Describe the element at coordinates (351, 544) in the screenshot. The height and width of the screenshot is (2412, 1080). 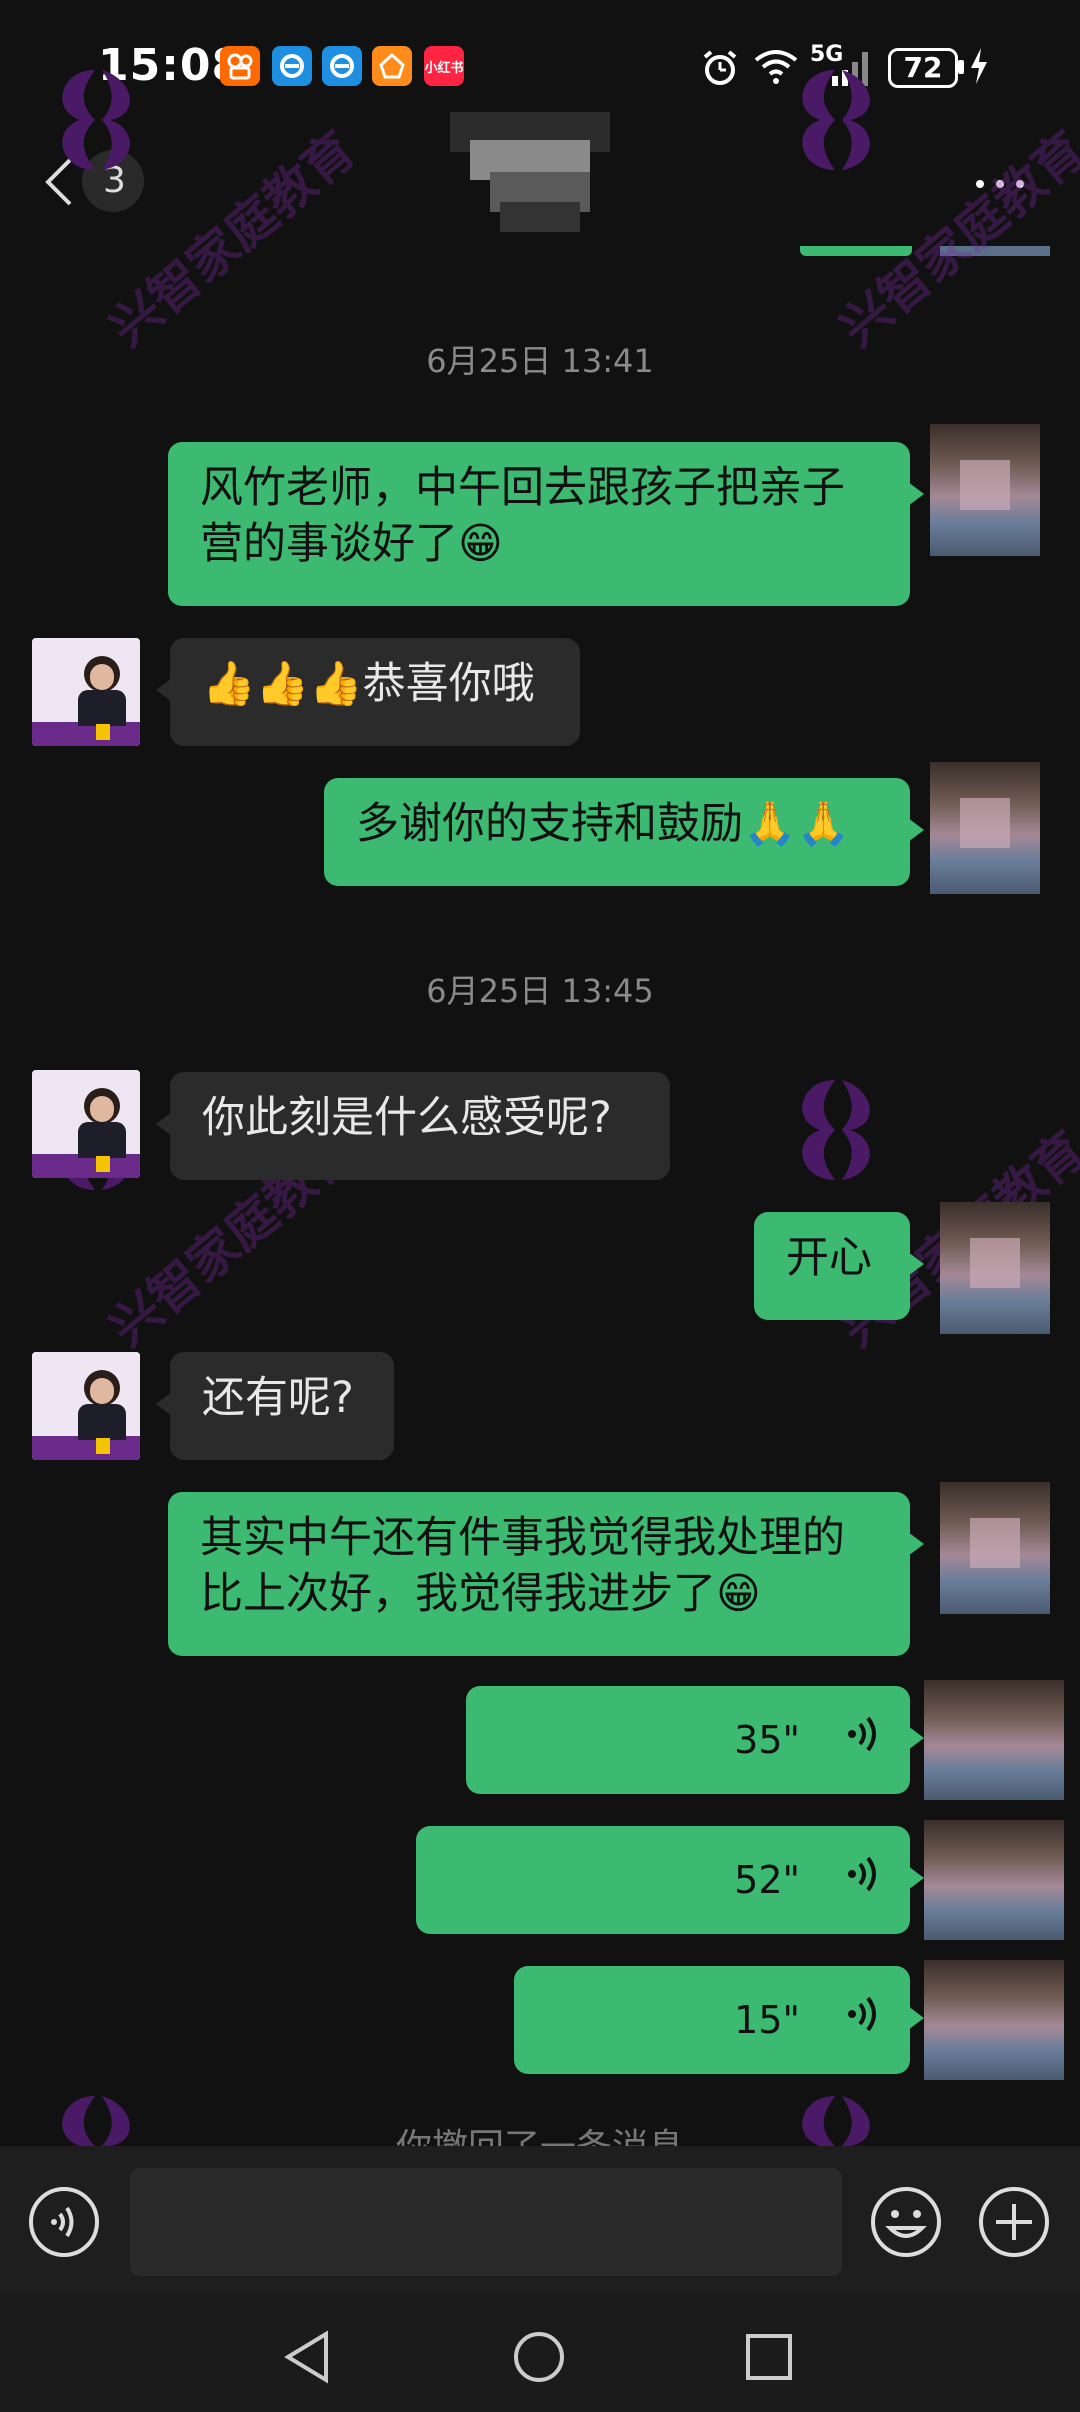
I see `message-text: 营的事谈好了😁` at that location.